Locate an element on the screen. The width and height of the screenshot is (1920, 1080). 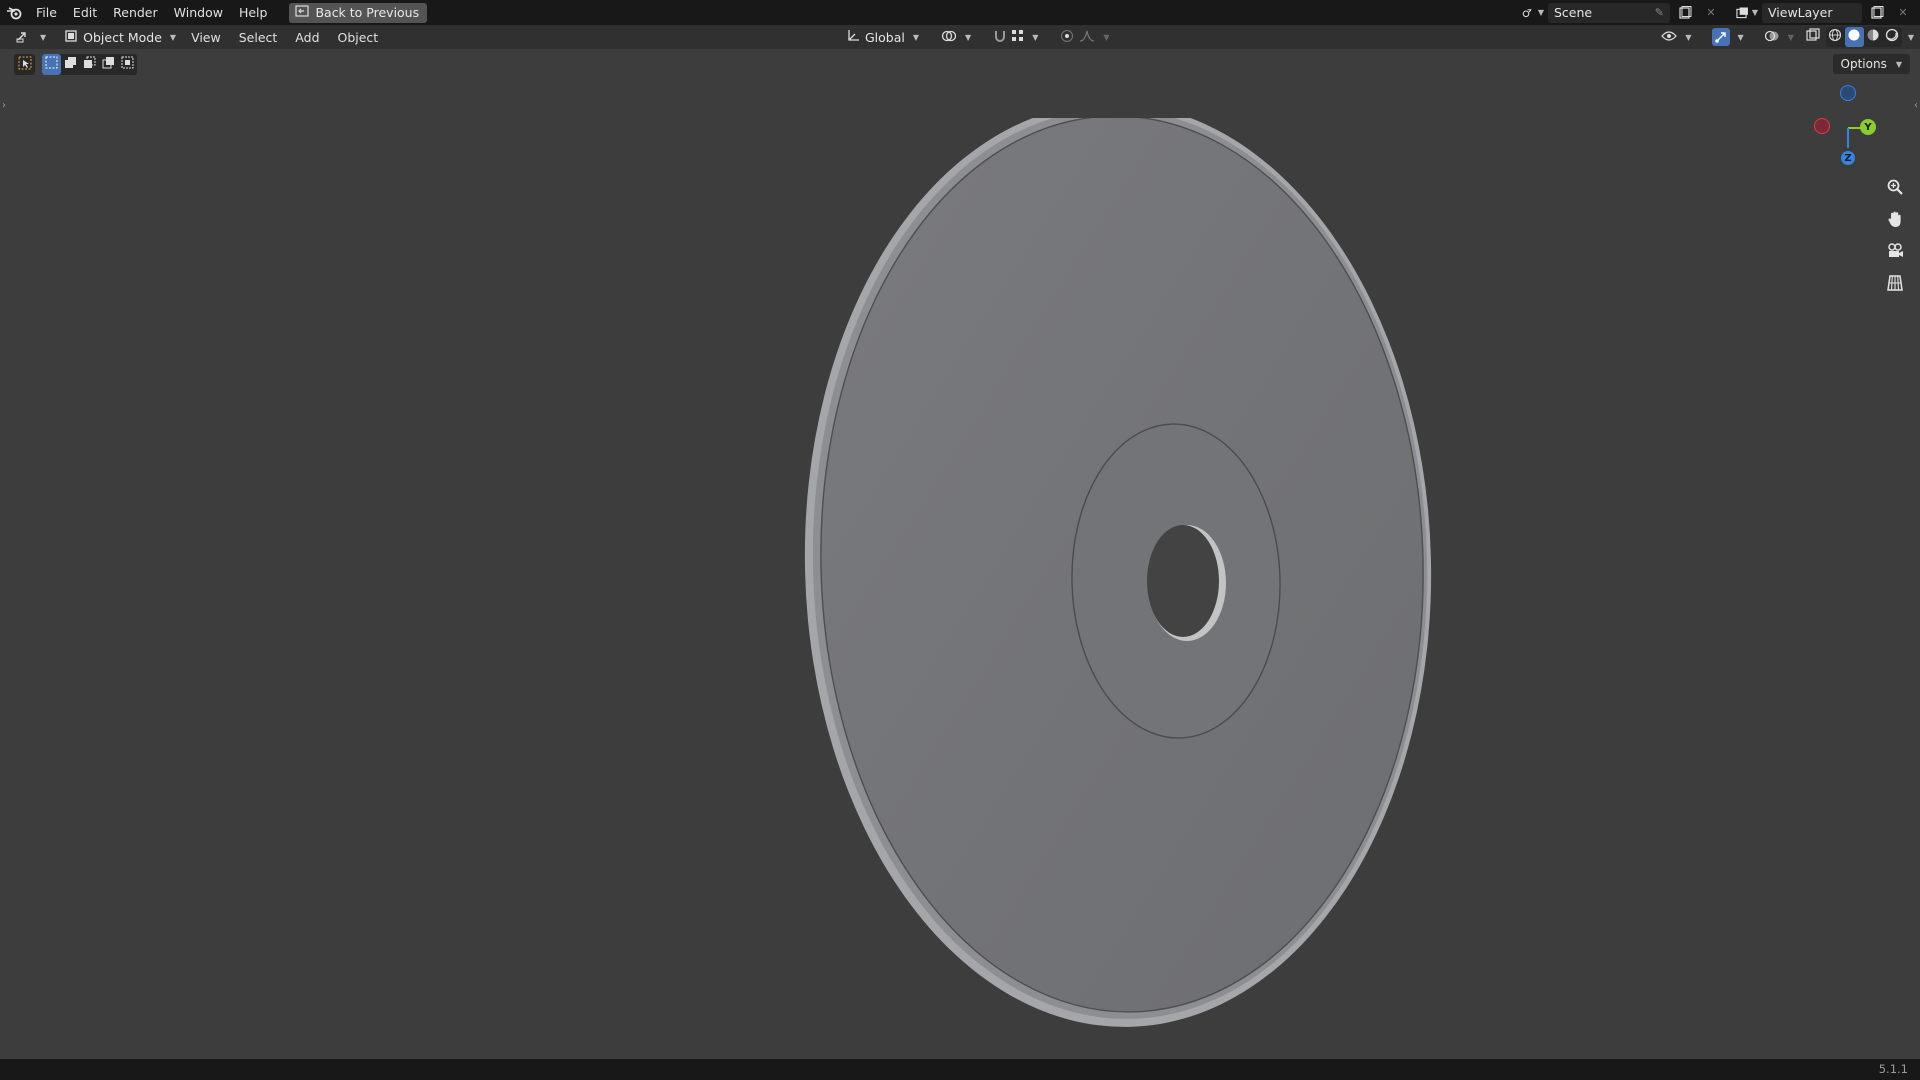
proportional-editing-toggle: ▼ is located at coordinates (1084, 37).